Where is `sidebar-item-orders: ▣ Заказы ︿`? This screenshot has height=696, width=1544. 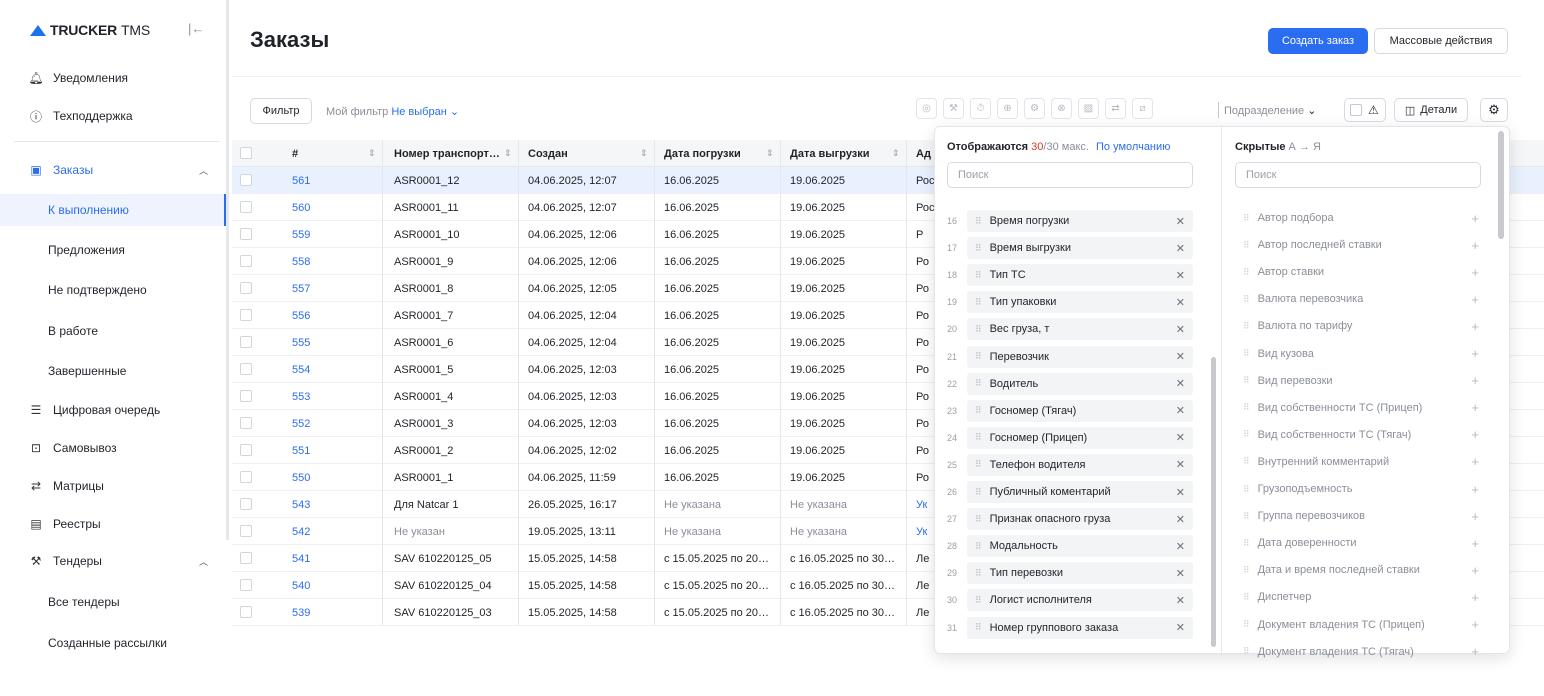 sidebar-item-orders: ▣ Заказы ︿ is located at coordinates (113, 170).